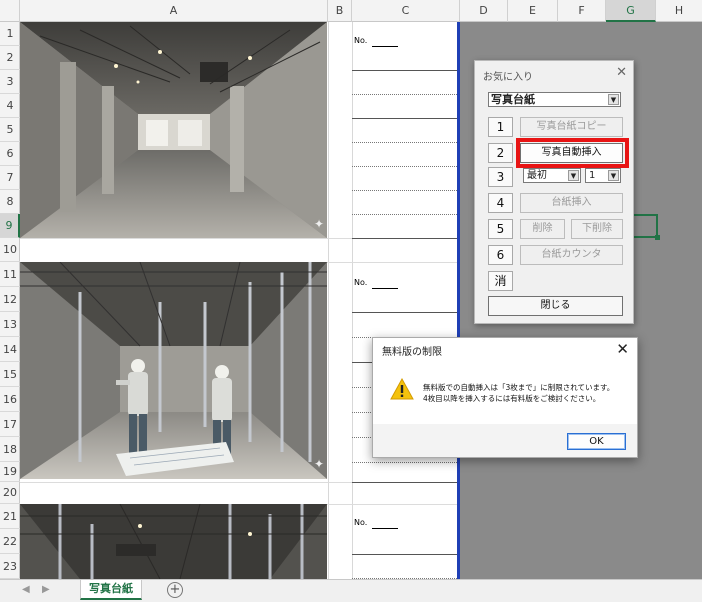 Image resolution: width=702 pixels, height=602 pixels. Describe the element at coordinates (10, 11) in the screenshot. I see `select-all-corner` at that location.